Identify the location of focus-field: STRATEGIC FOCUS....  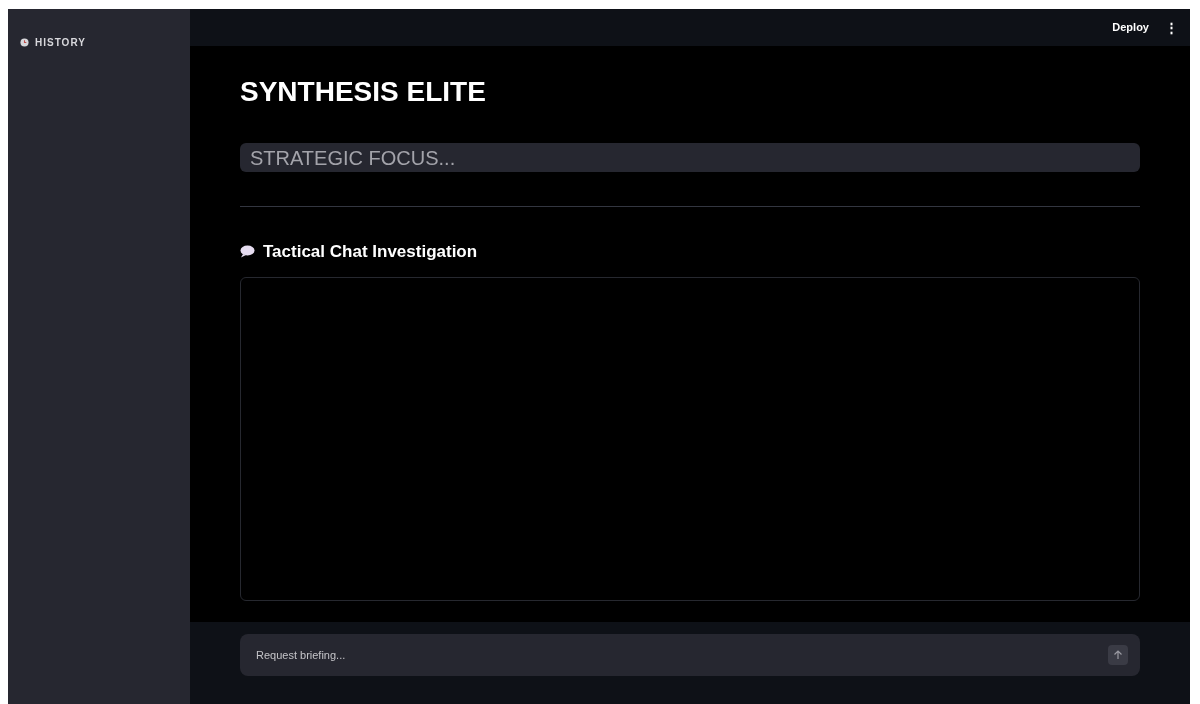
(690, 157).